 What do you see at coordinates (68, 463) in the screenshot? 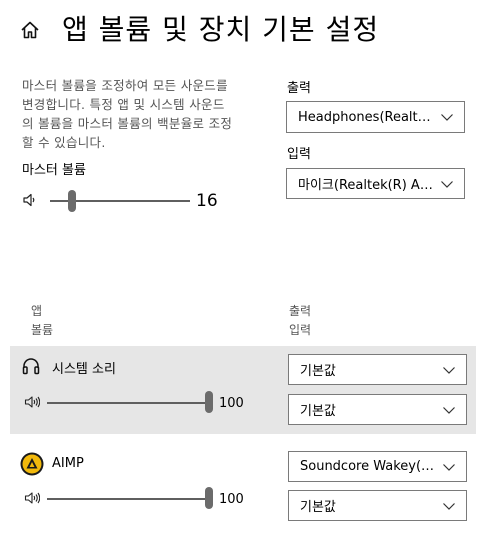
I see `app-name-aimp: AIMP` at bounding box center [68, 463].